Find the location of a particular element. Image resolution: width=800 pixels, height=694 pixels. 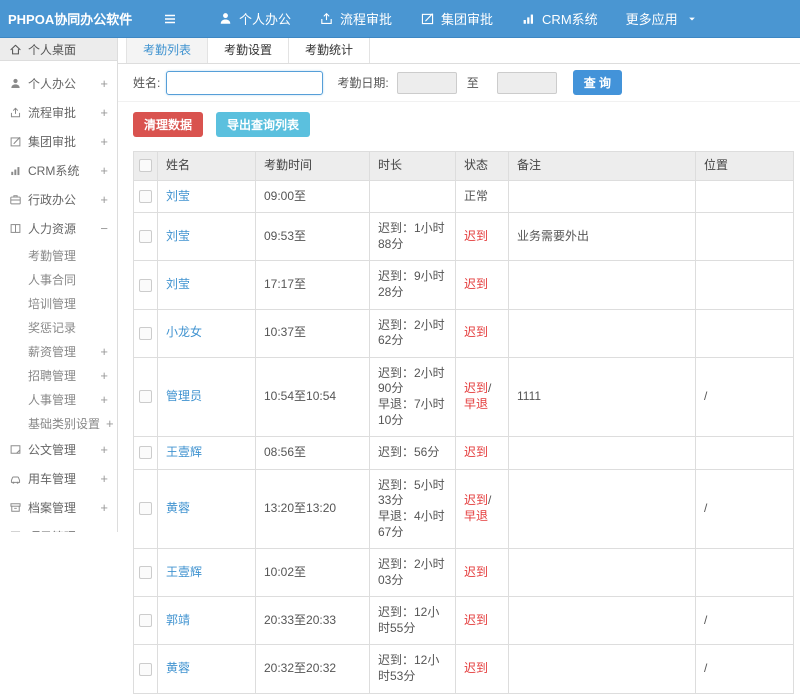

column-header: 考勤时间 is located at coordinates (312, 166).